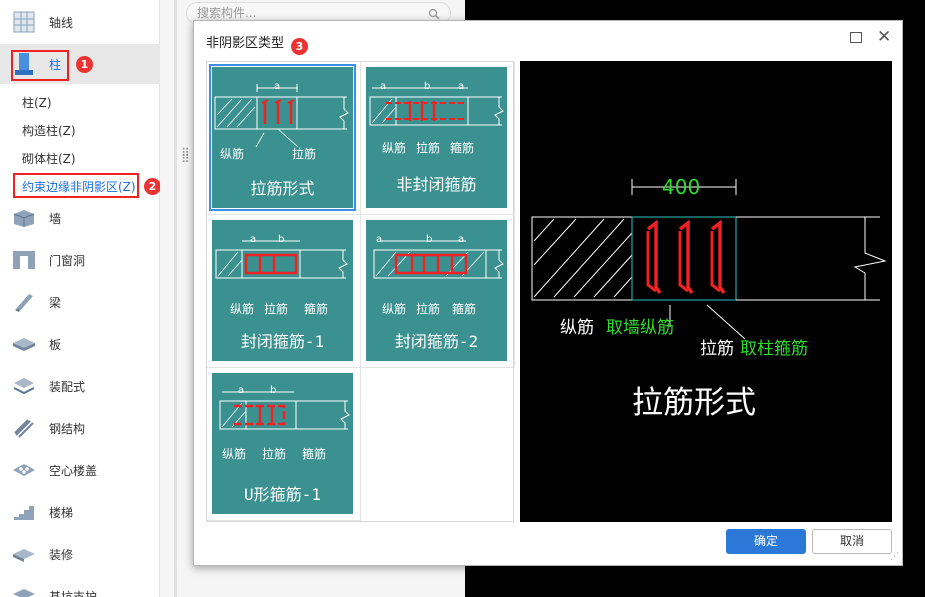  What do you see at coordinates (55, 344) in the screenshot?
I see `sidebar-item-label: 板` at bounding box center [55, 344].